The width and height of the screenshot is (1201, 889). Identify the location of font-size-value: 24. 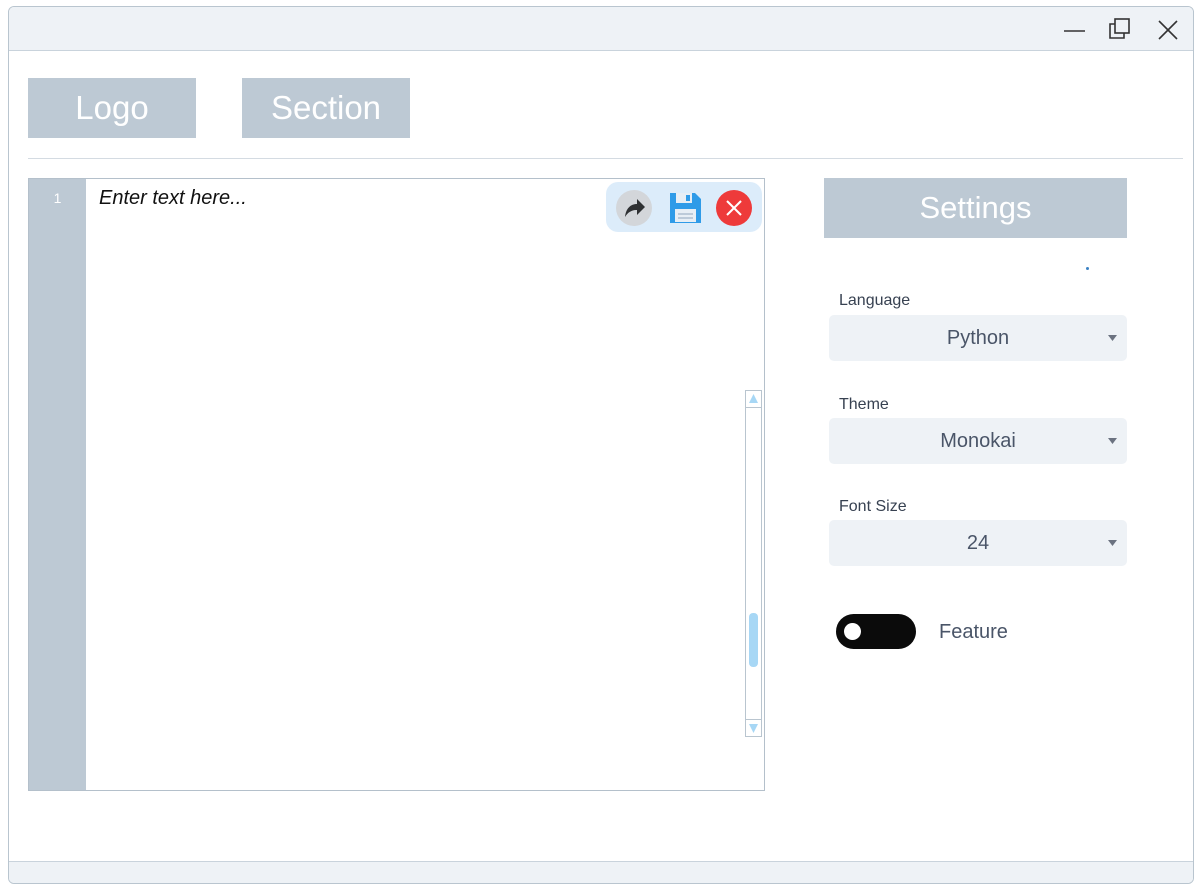
(978, 543).